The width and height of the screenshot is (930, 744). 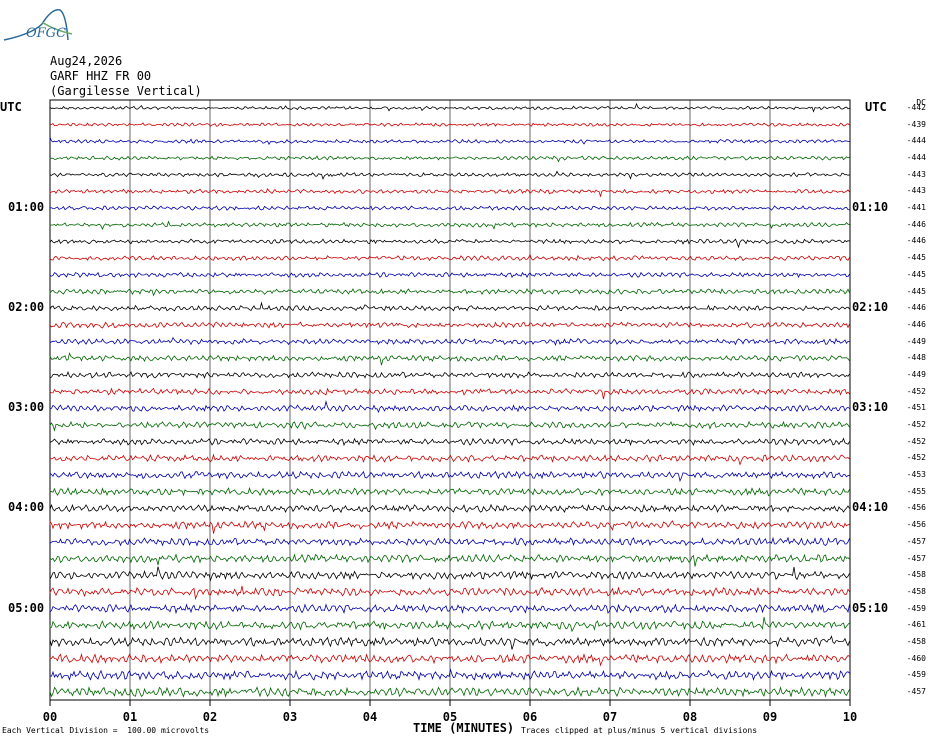 I want to click on x-tick-label: 10, so click(x=850, y=717).